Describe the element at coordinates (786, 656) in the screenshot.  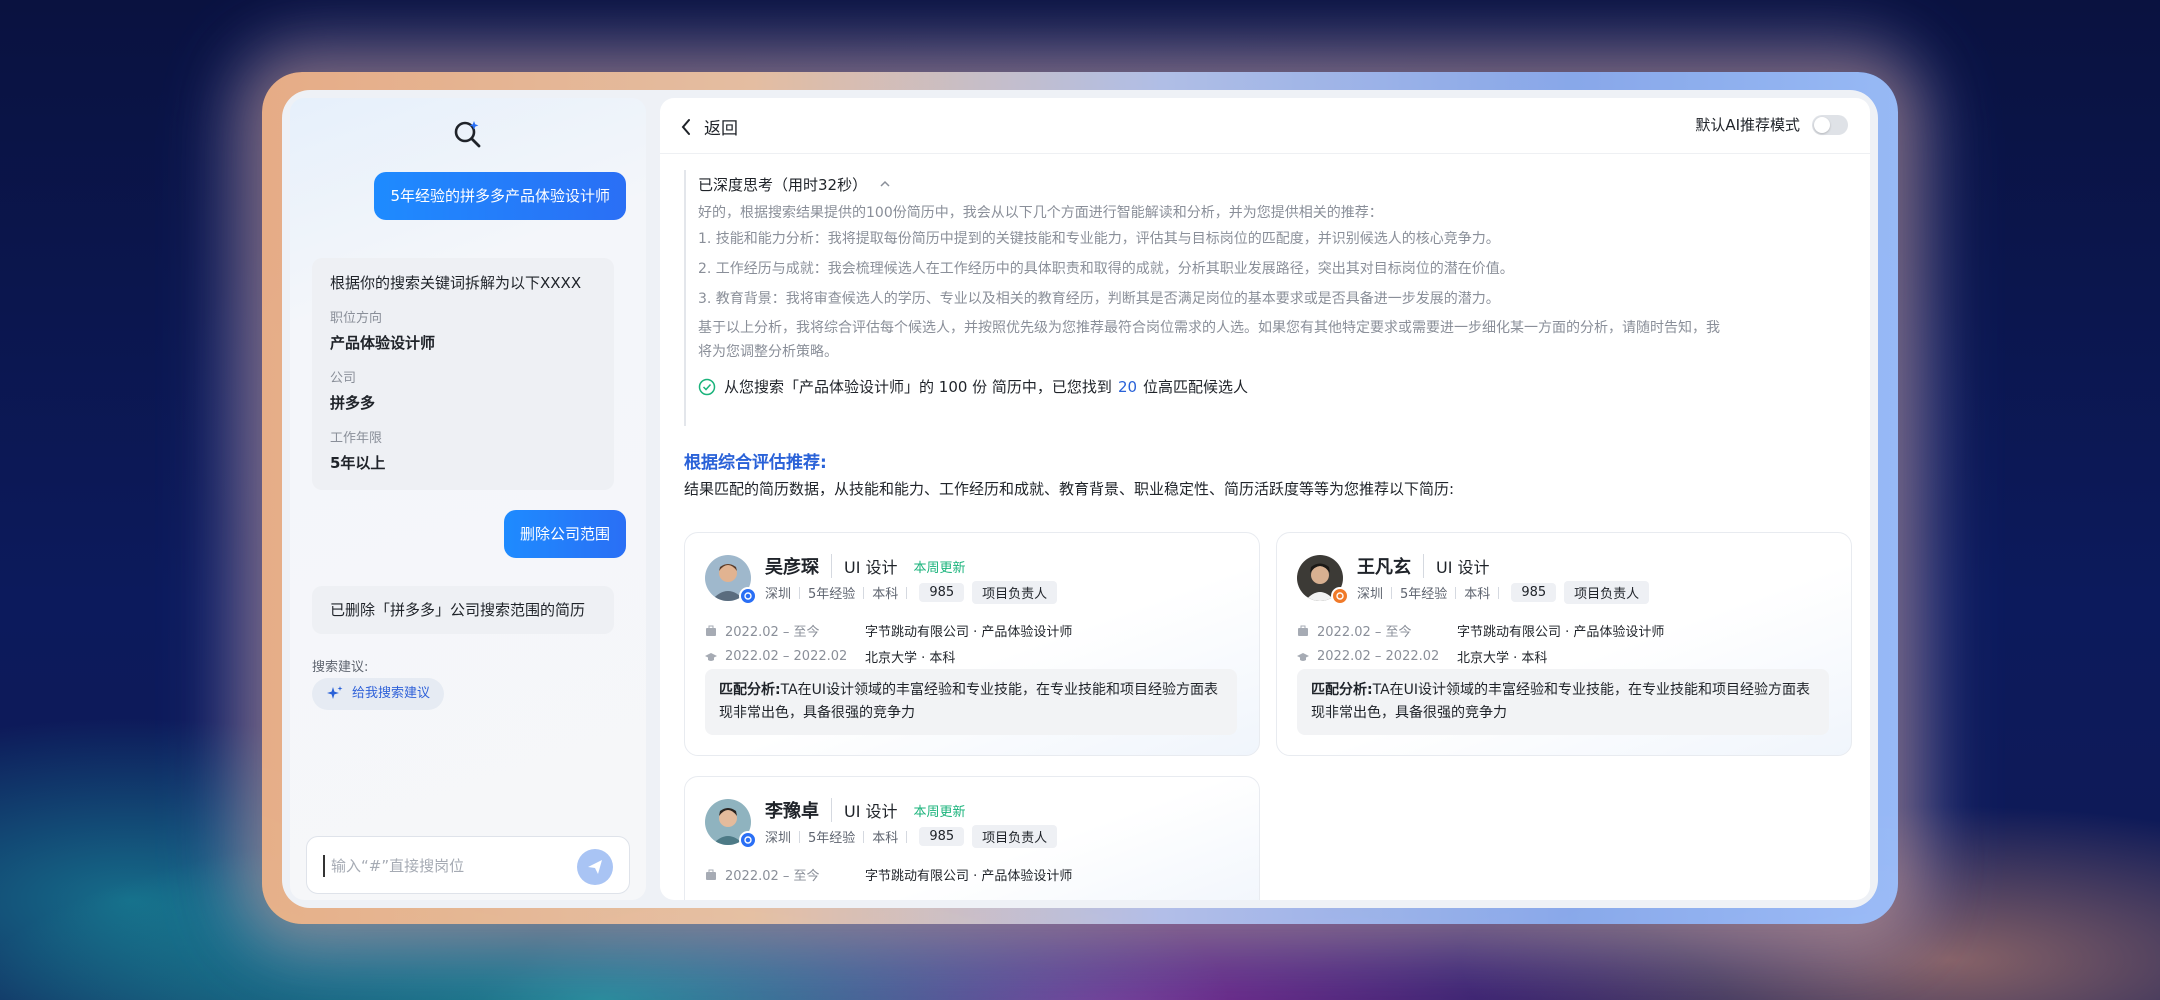
I see `edu-date: 2022.02 – 2022.02` at that location.